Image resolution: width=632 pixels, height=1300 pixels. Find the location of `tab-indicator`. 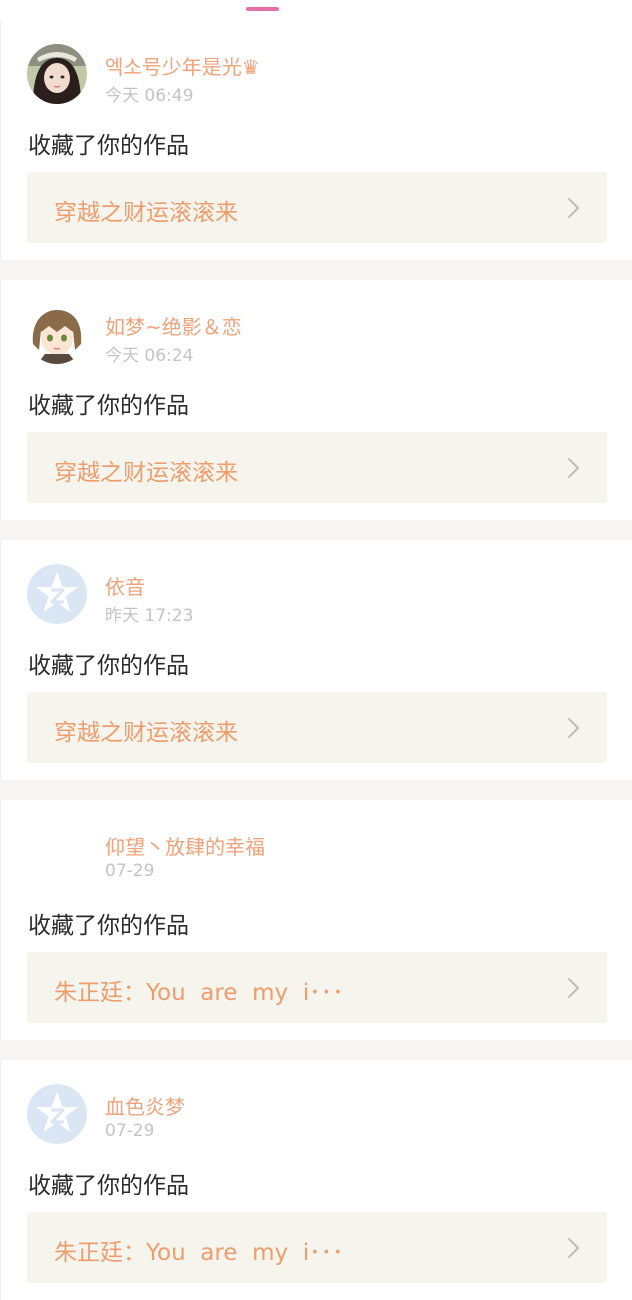

tab-indicator is located at coordinates (262, 9).